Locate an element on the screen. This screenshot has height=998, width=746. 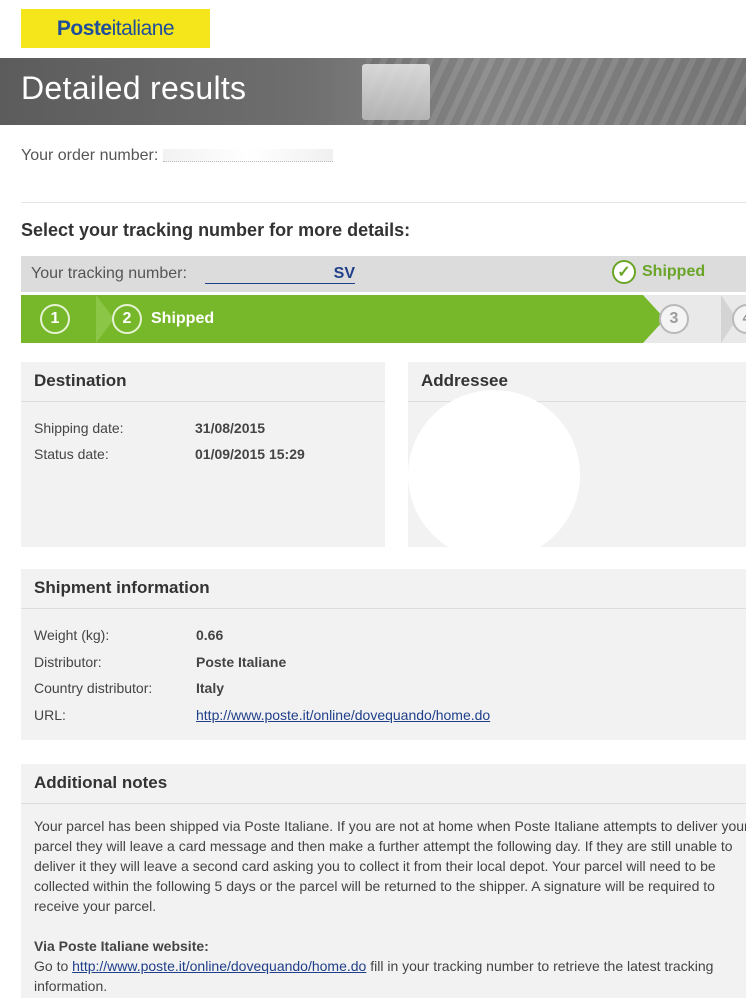
step-1-circle: 1 is located at coordinates (55, 319).